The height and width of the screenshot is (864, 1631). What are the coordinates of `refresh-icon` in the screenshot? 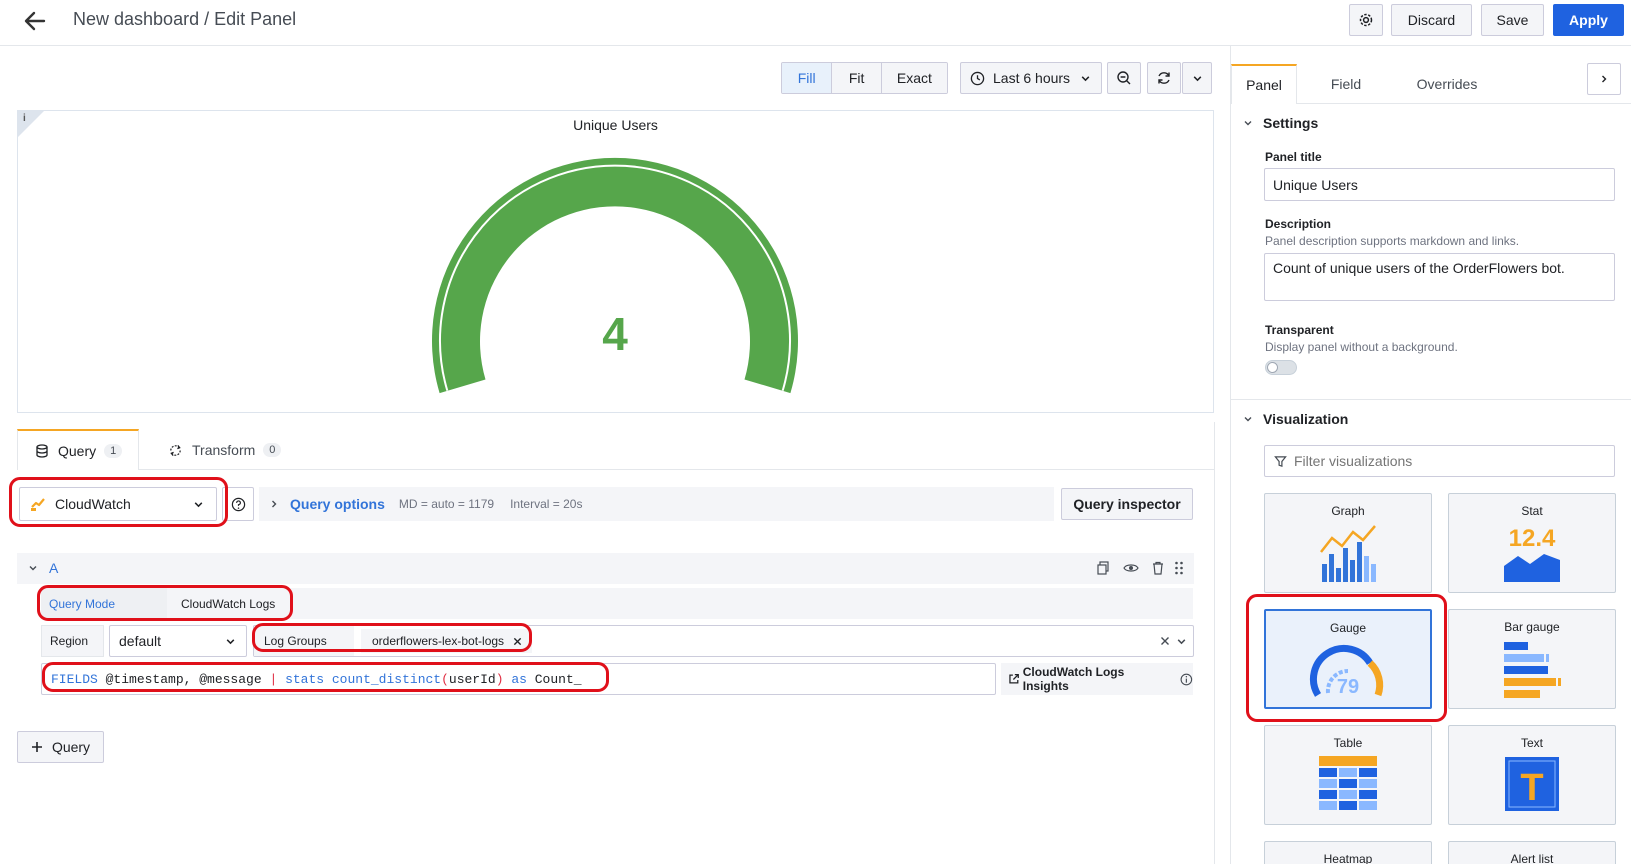 It's located at (1164, 78).